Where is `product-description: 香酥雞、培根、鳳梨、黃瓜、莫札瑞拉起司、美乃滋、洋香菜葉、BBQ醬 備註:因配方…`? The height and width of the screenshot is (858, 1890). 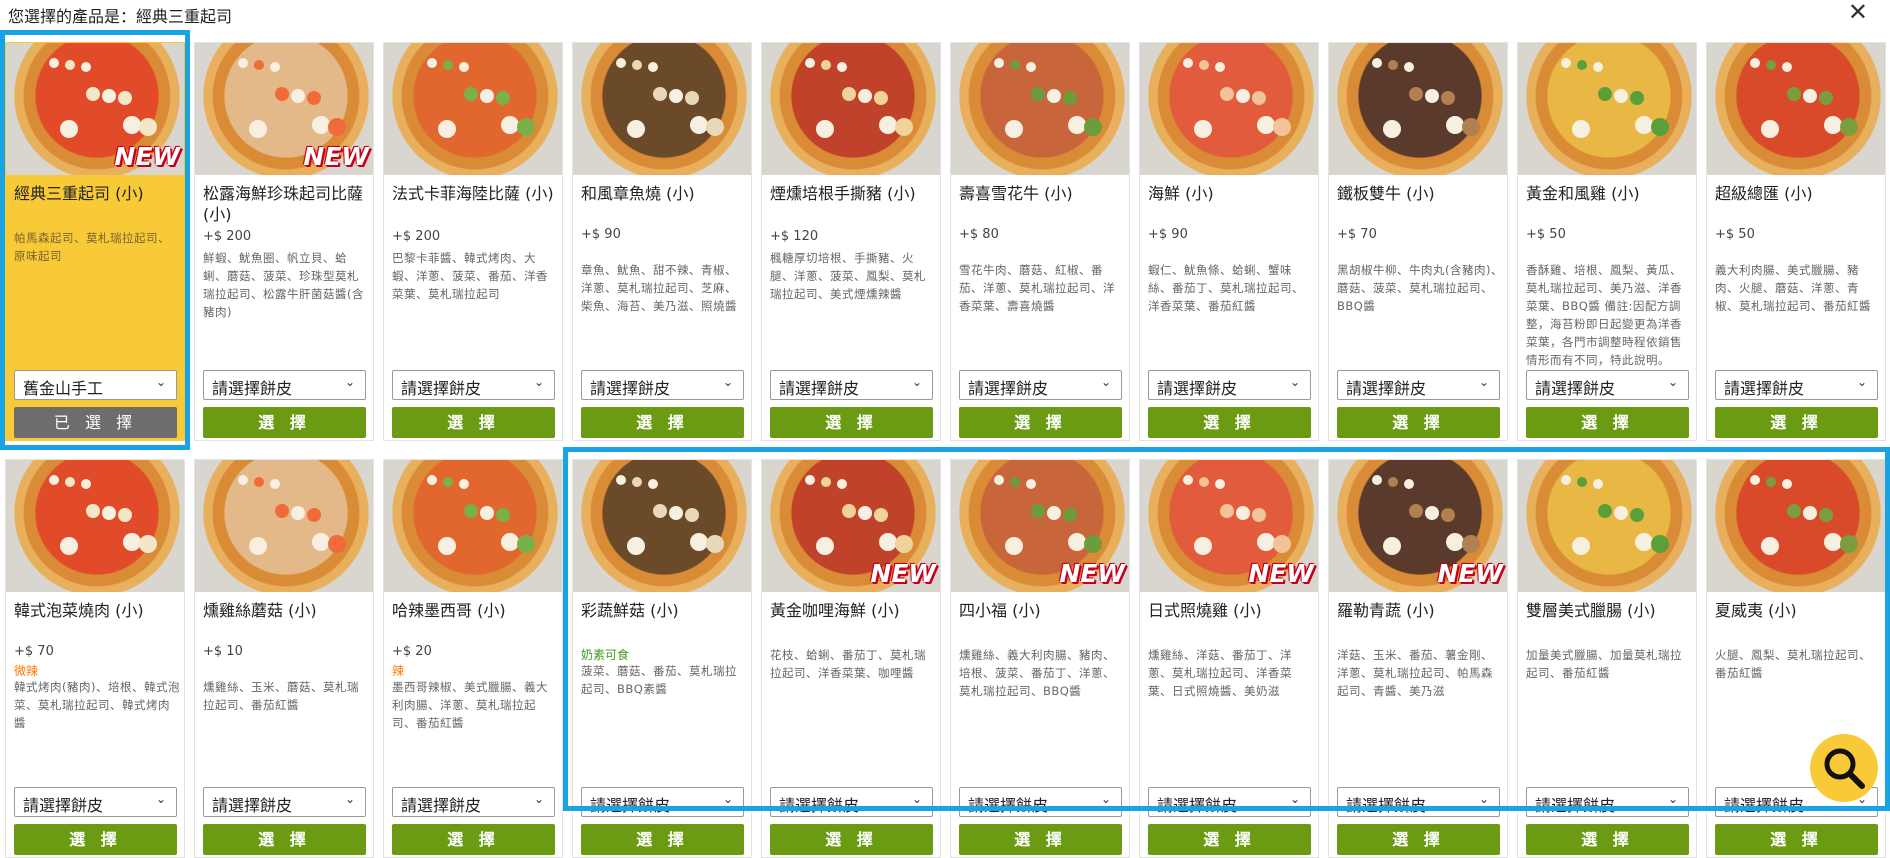 product-description: 香酥雞、培根、鳳梨、黃瓜、莫札瑞拉起司、美乃滋、洋香菜葉、BBQ醬 備註:因配方… is located at coordinates (1604, 315).